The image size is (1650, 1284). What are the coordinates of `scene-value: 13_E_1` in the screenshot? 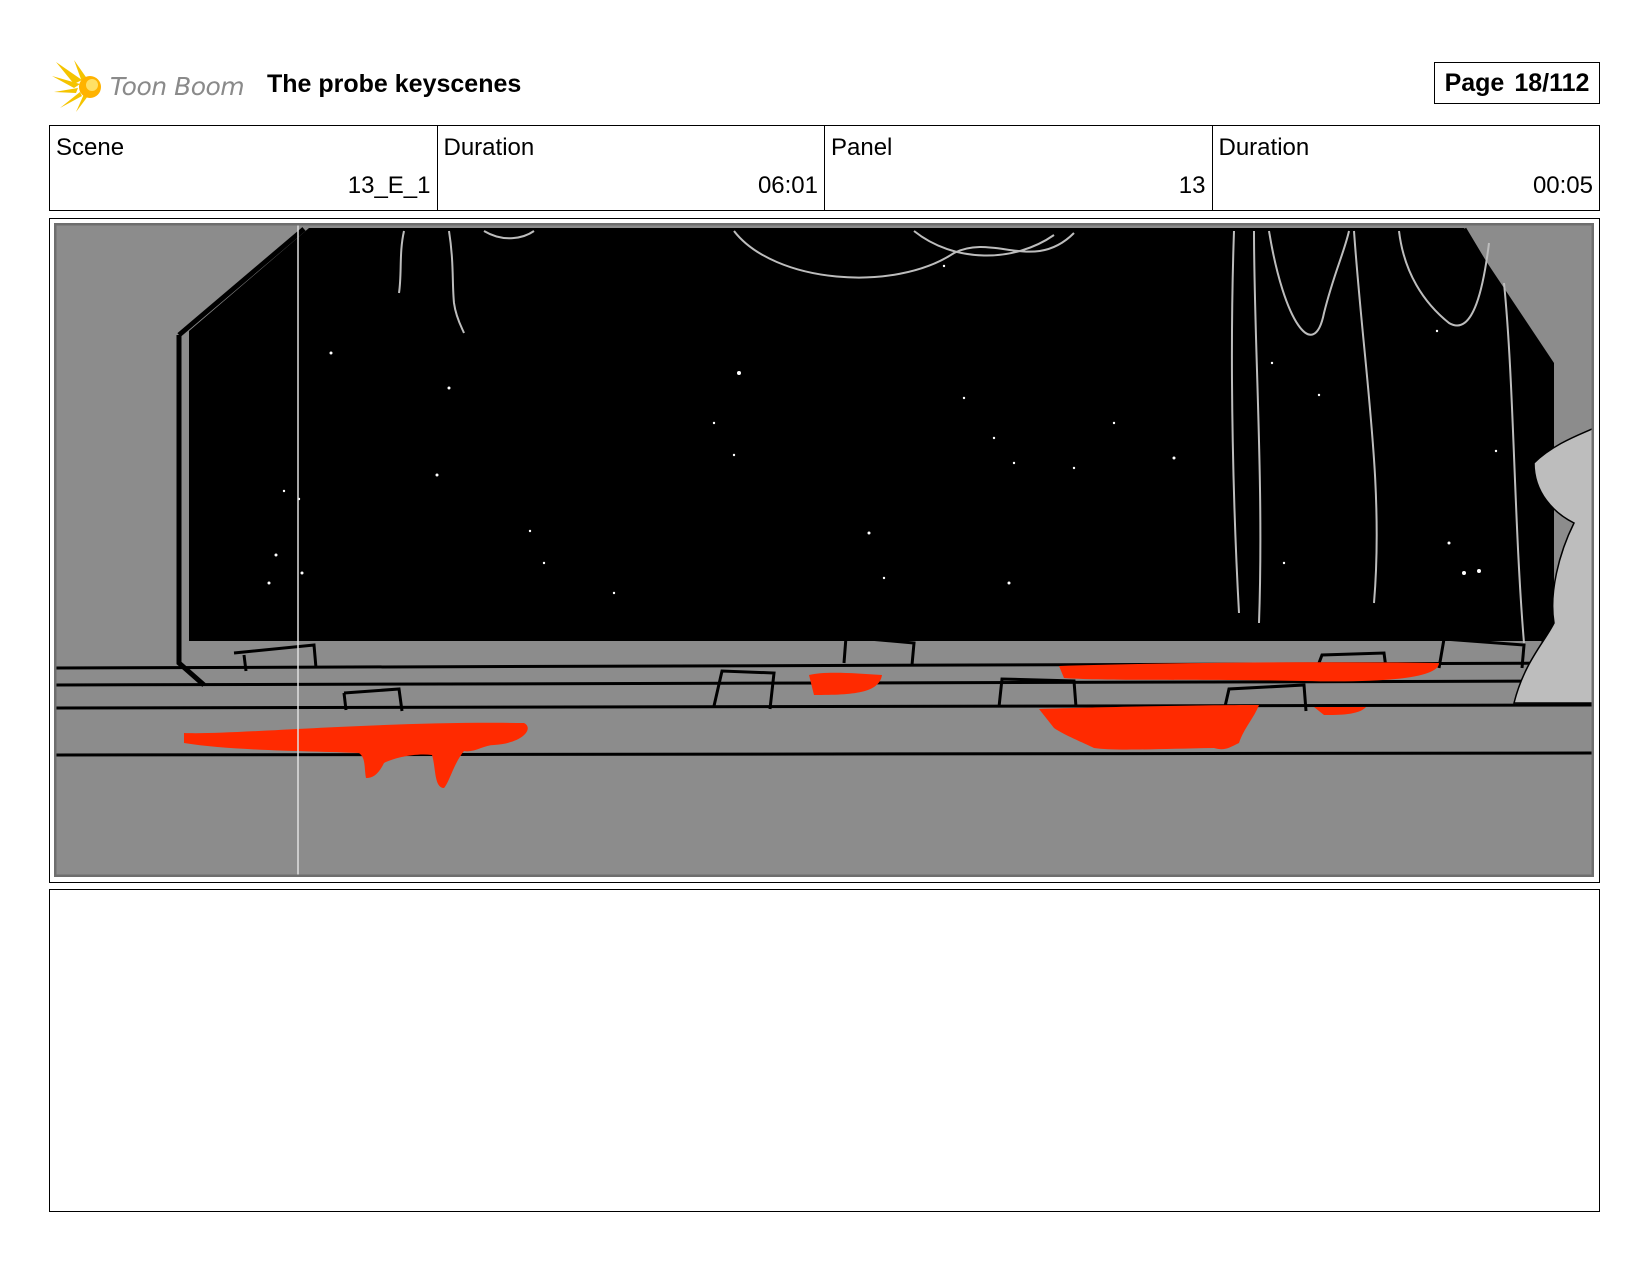 It's located at (389, 185).